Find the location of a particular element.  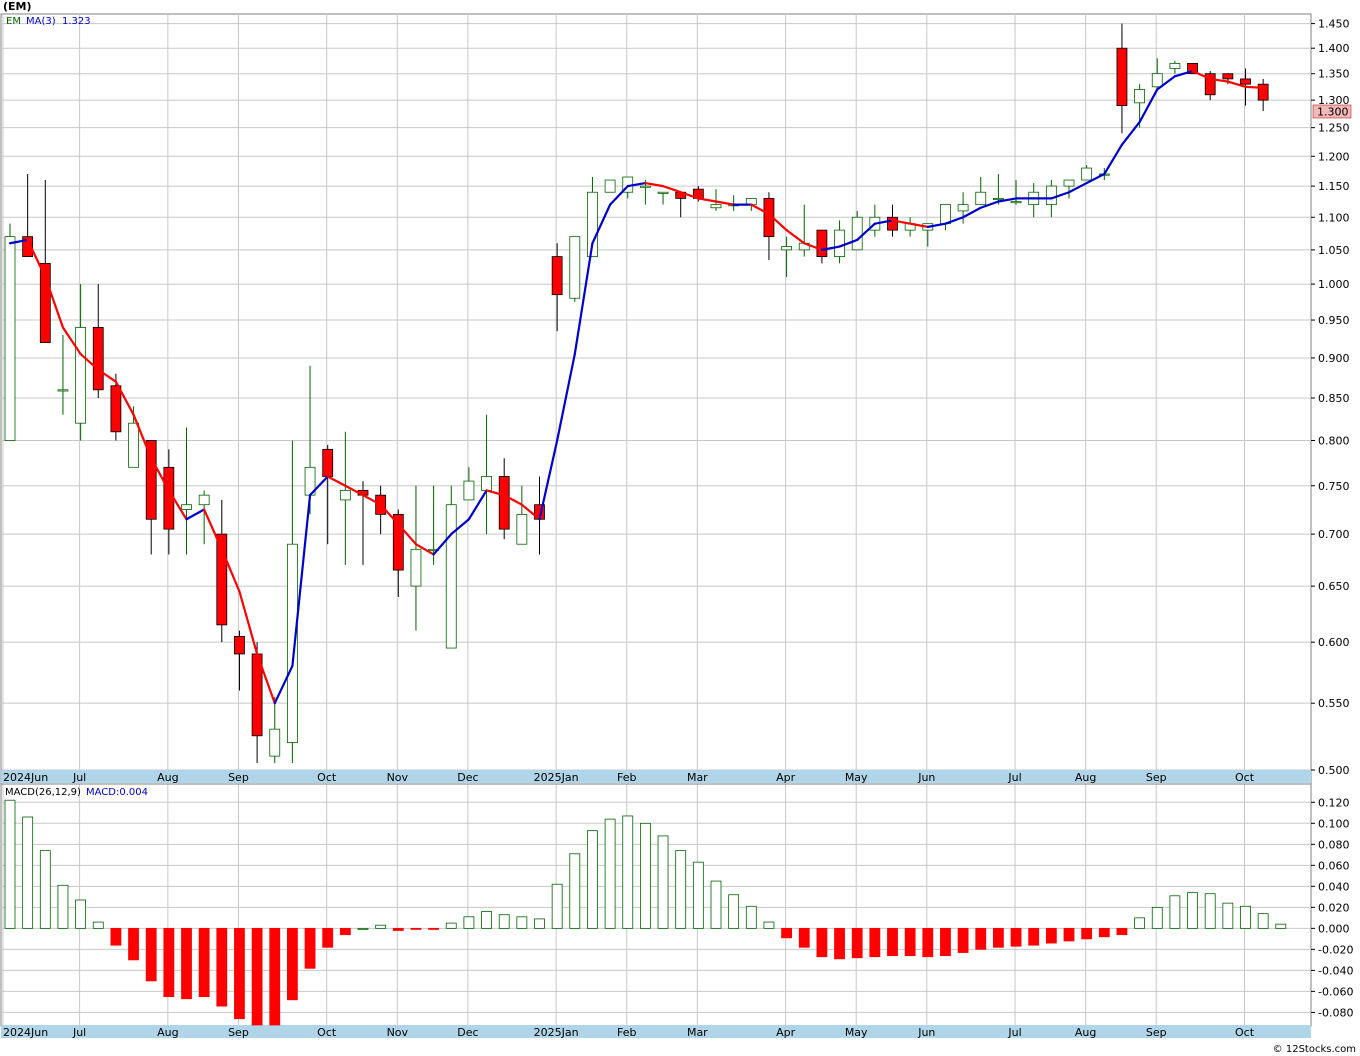

macd-value: MACD:0.004 is located at coordinates (117, 792).